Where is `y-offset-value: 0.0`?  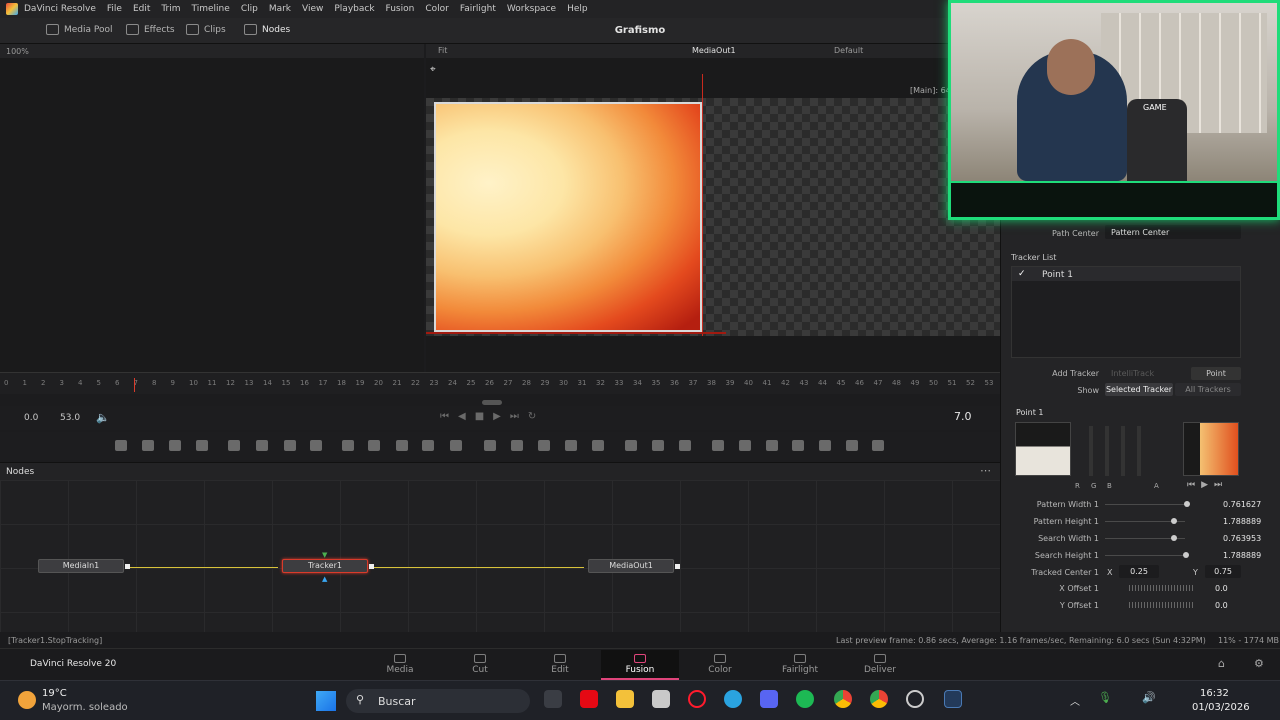 y-offset-value: 0.0 is located at coordinates (1221, 605).